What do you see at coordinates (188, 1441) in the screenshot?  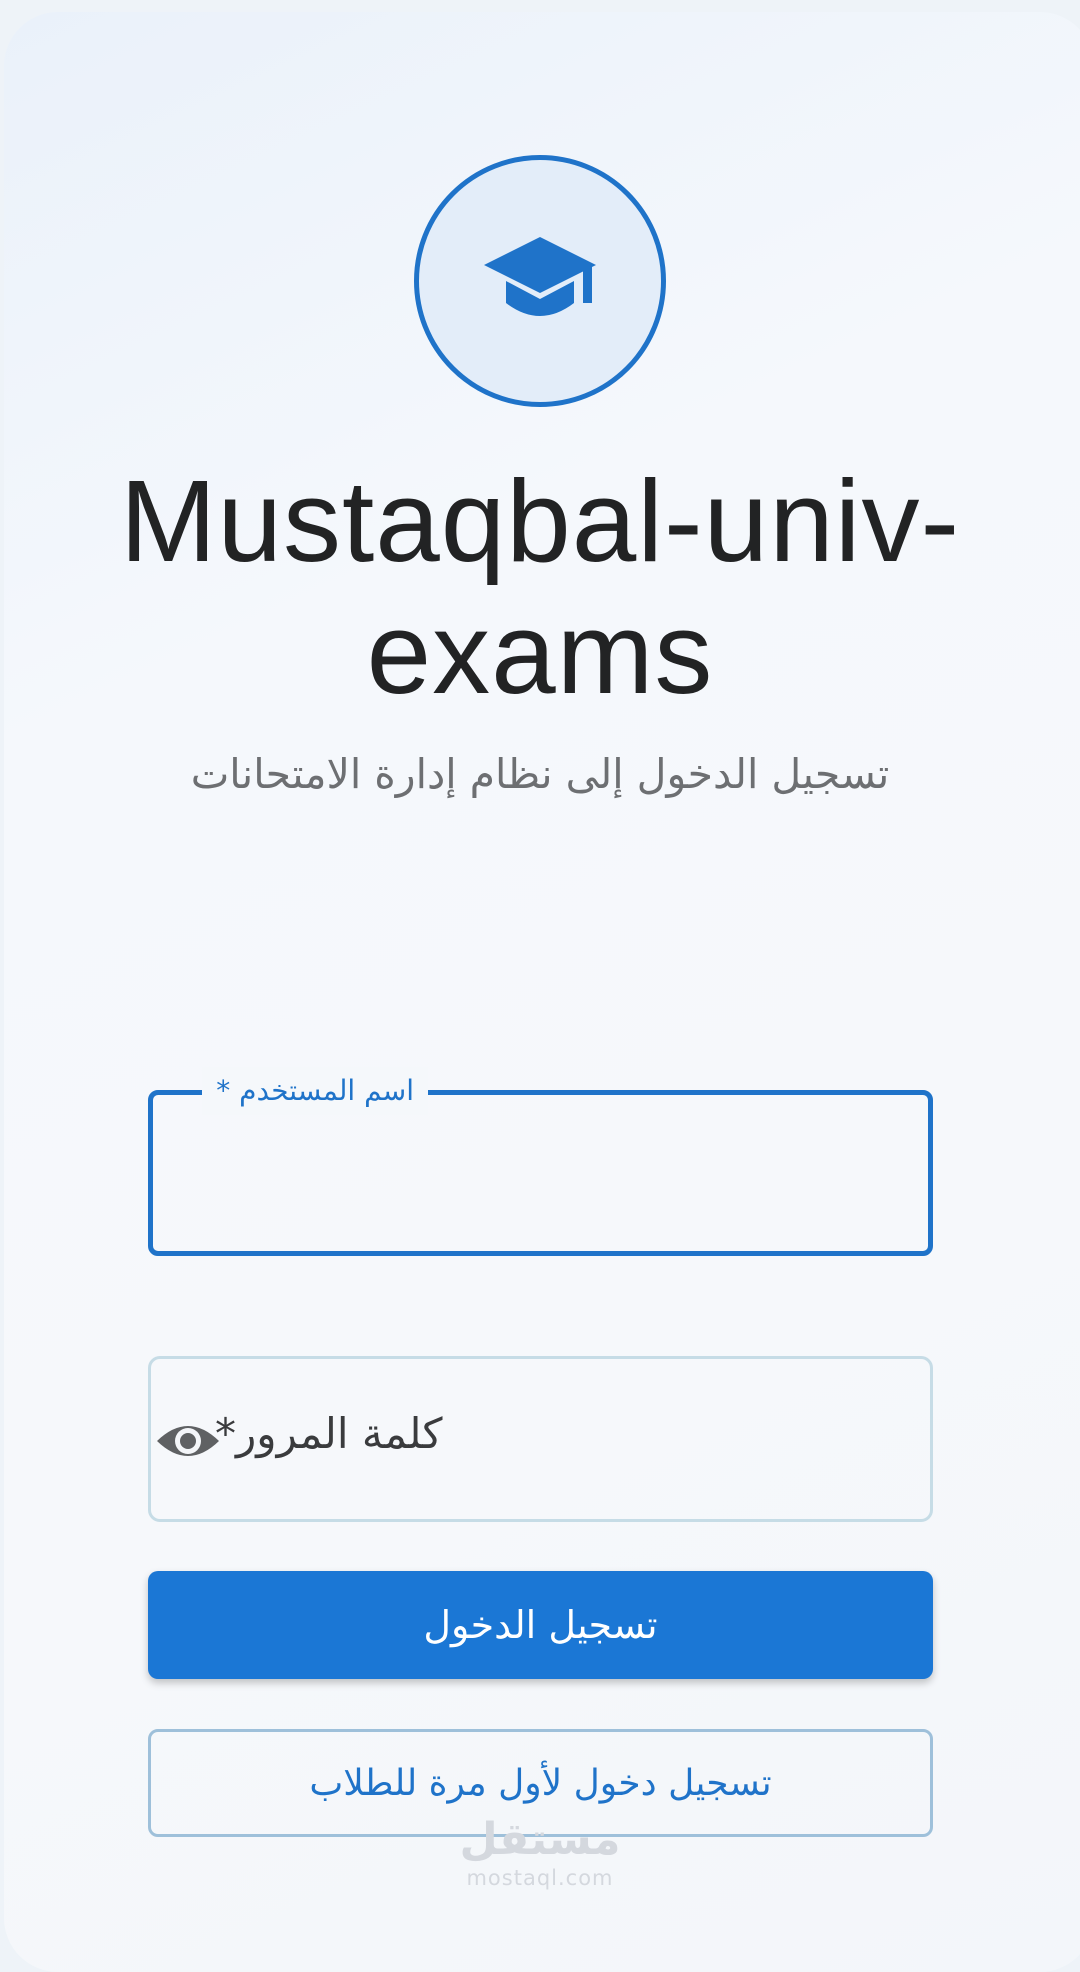 I see `eye-icon` at bounding box center [188, 1441].